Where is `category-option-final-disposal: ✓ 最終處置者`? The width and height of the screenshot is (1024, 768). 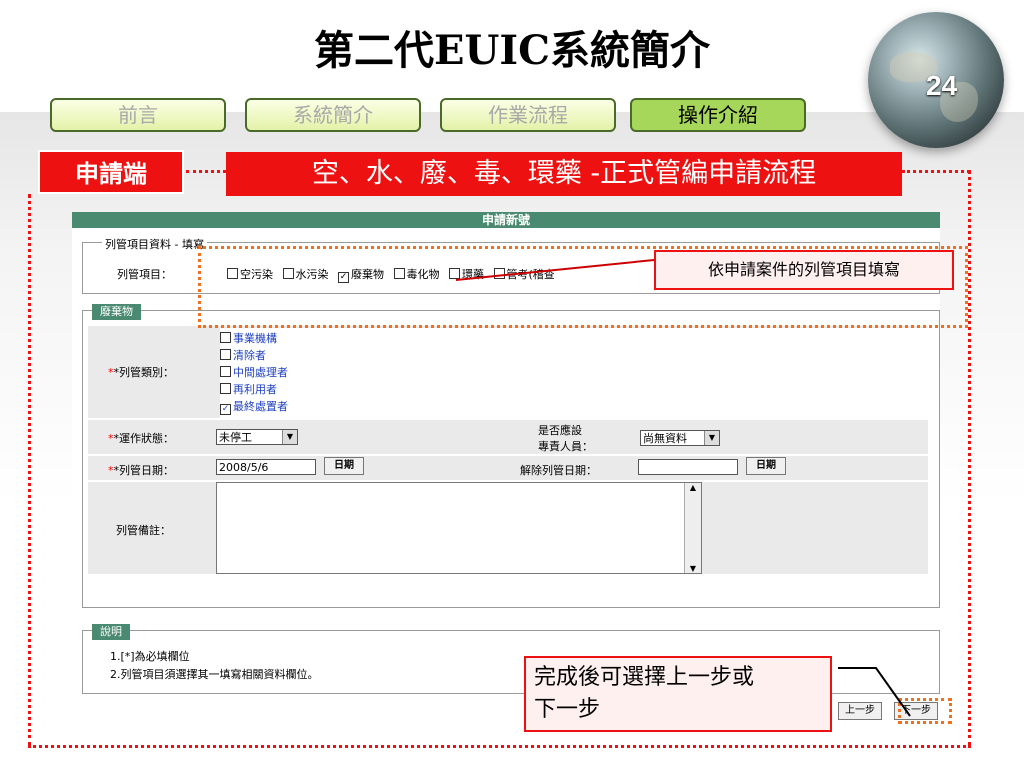 category-option-final-disposal: ✓ 最終處置者 is located at coordinates (254, 406).